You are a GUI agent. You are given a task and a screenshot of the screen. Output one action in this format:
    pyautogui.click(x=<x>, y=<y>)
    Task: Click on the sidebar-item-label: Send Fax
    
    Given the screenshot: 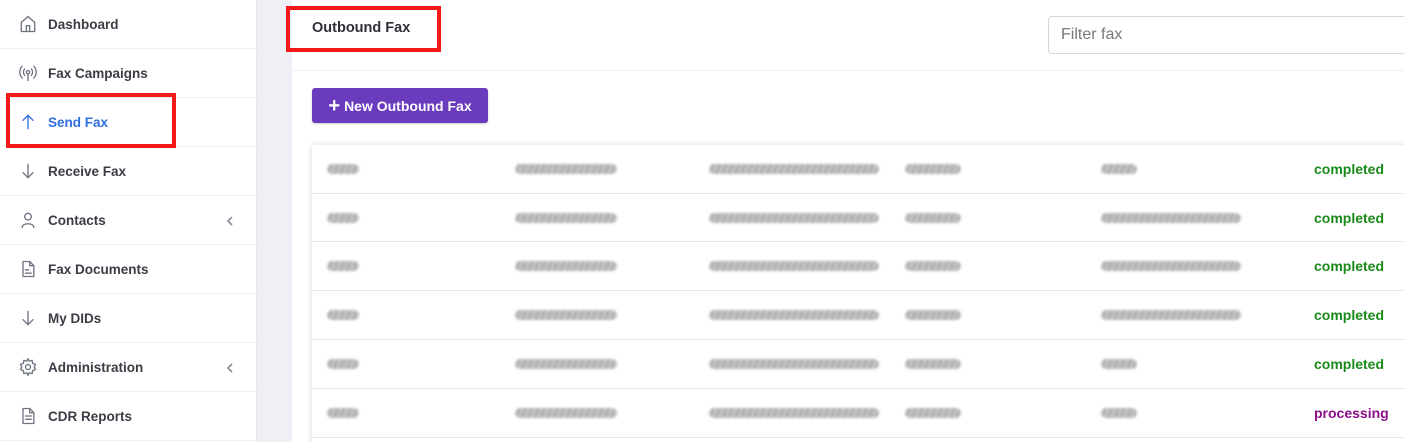 What is the action you would take?
    pyautogui.click(x=78, y=122)
    